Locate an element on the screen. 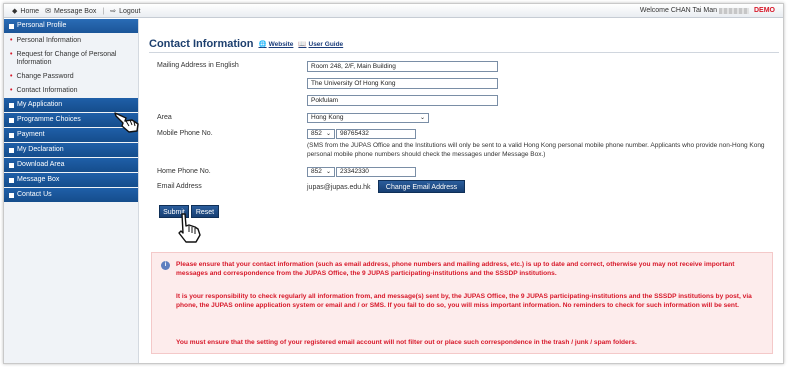  sidebar-section-my-declaration: My Declaration is located at coordinates (71, 150).